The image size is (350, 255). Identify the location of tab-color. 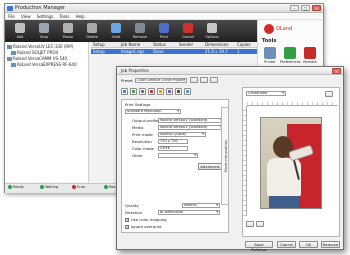
(133, 91).